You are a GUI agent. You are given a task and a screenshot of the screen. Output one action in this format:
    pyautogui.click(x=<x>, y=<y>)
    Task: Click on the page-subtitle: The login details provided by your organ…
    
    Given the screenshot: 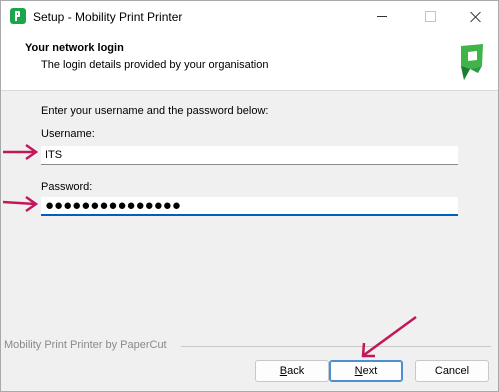 What is the action you would take?
    pyautogui.click(x=155, y=65)
    